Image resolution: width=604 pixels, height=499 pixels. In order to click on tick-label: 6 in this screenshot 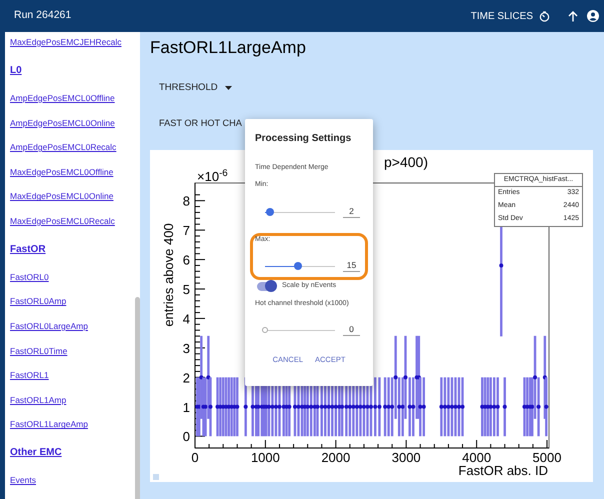, I will do `click(186, 260)`.